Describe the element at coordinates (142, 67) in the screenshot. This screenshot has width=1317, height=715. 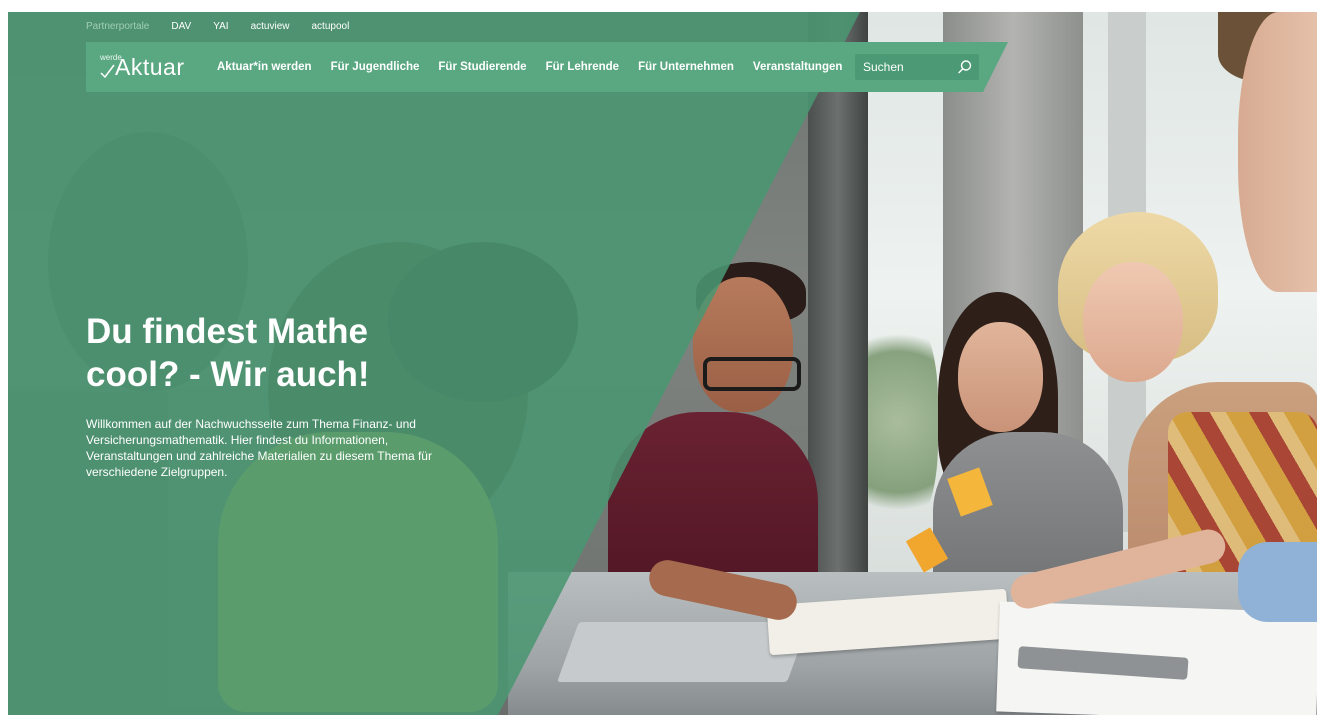
I see `site-logo: werde Aktuar` at that location.